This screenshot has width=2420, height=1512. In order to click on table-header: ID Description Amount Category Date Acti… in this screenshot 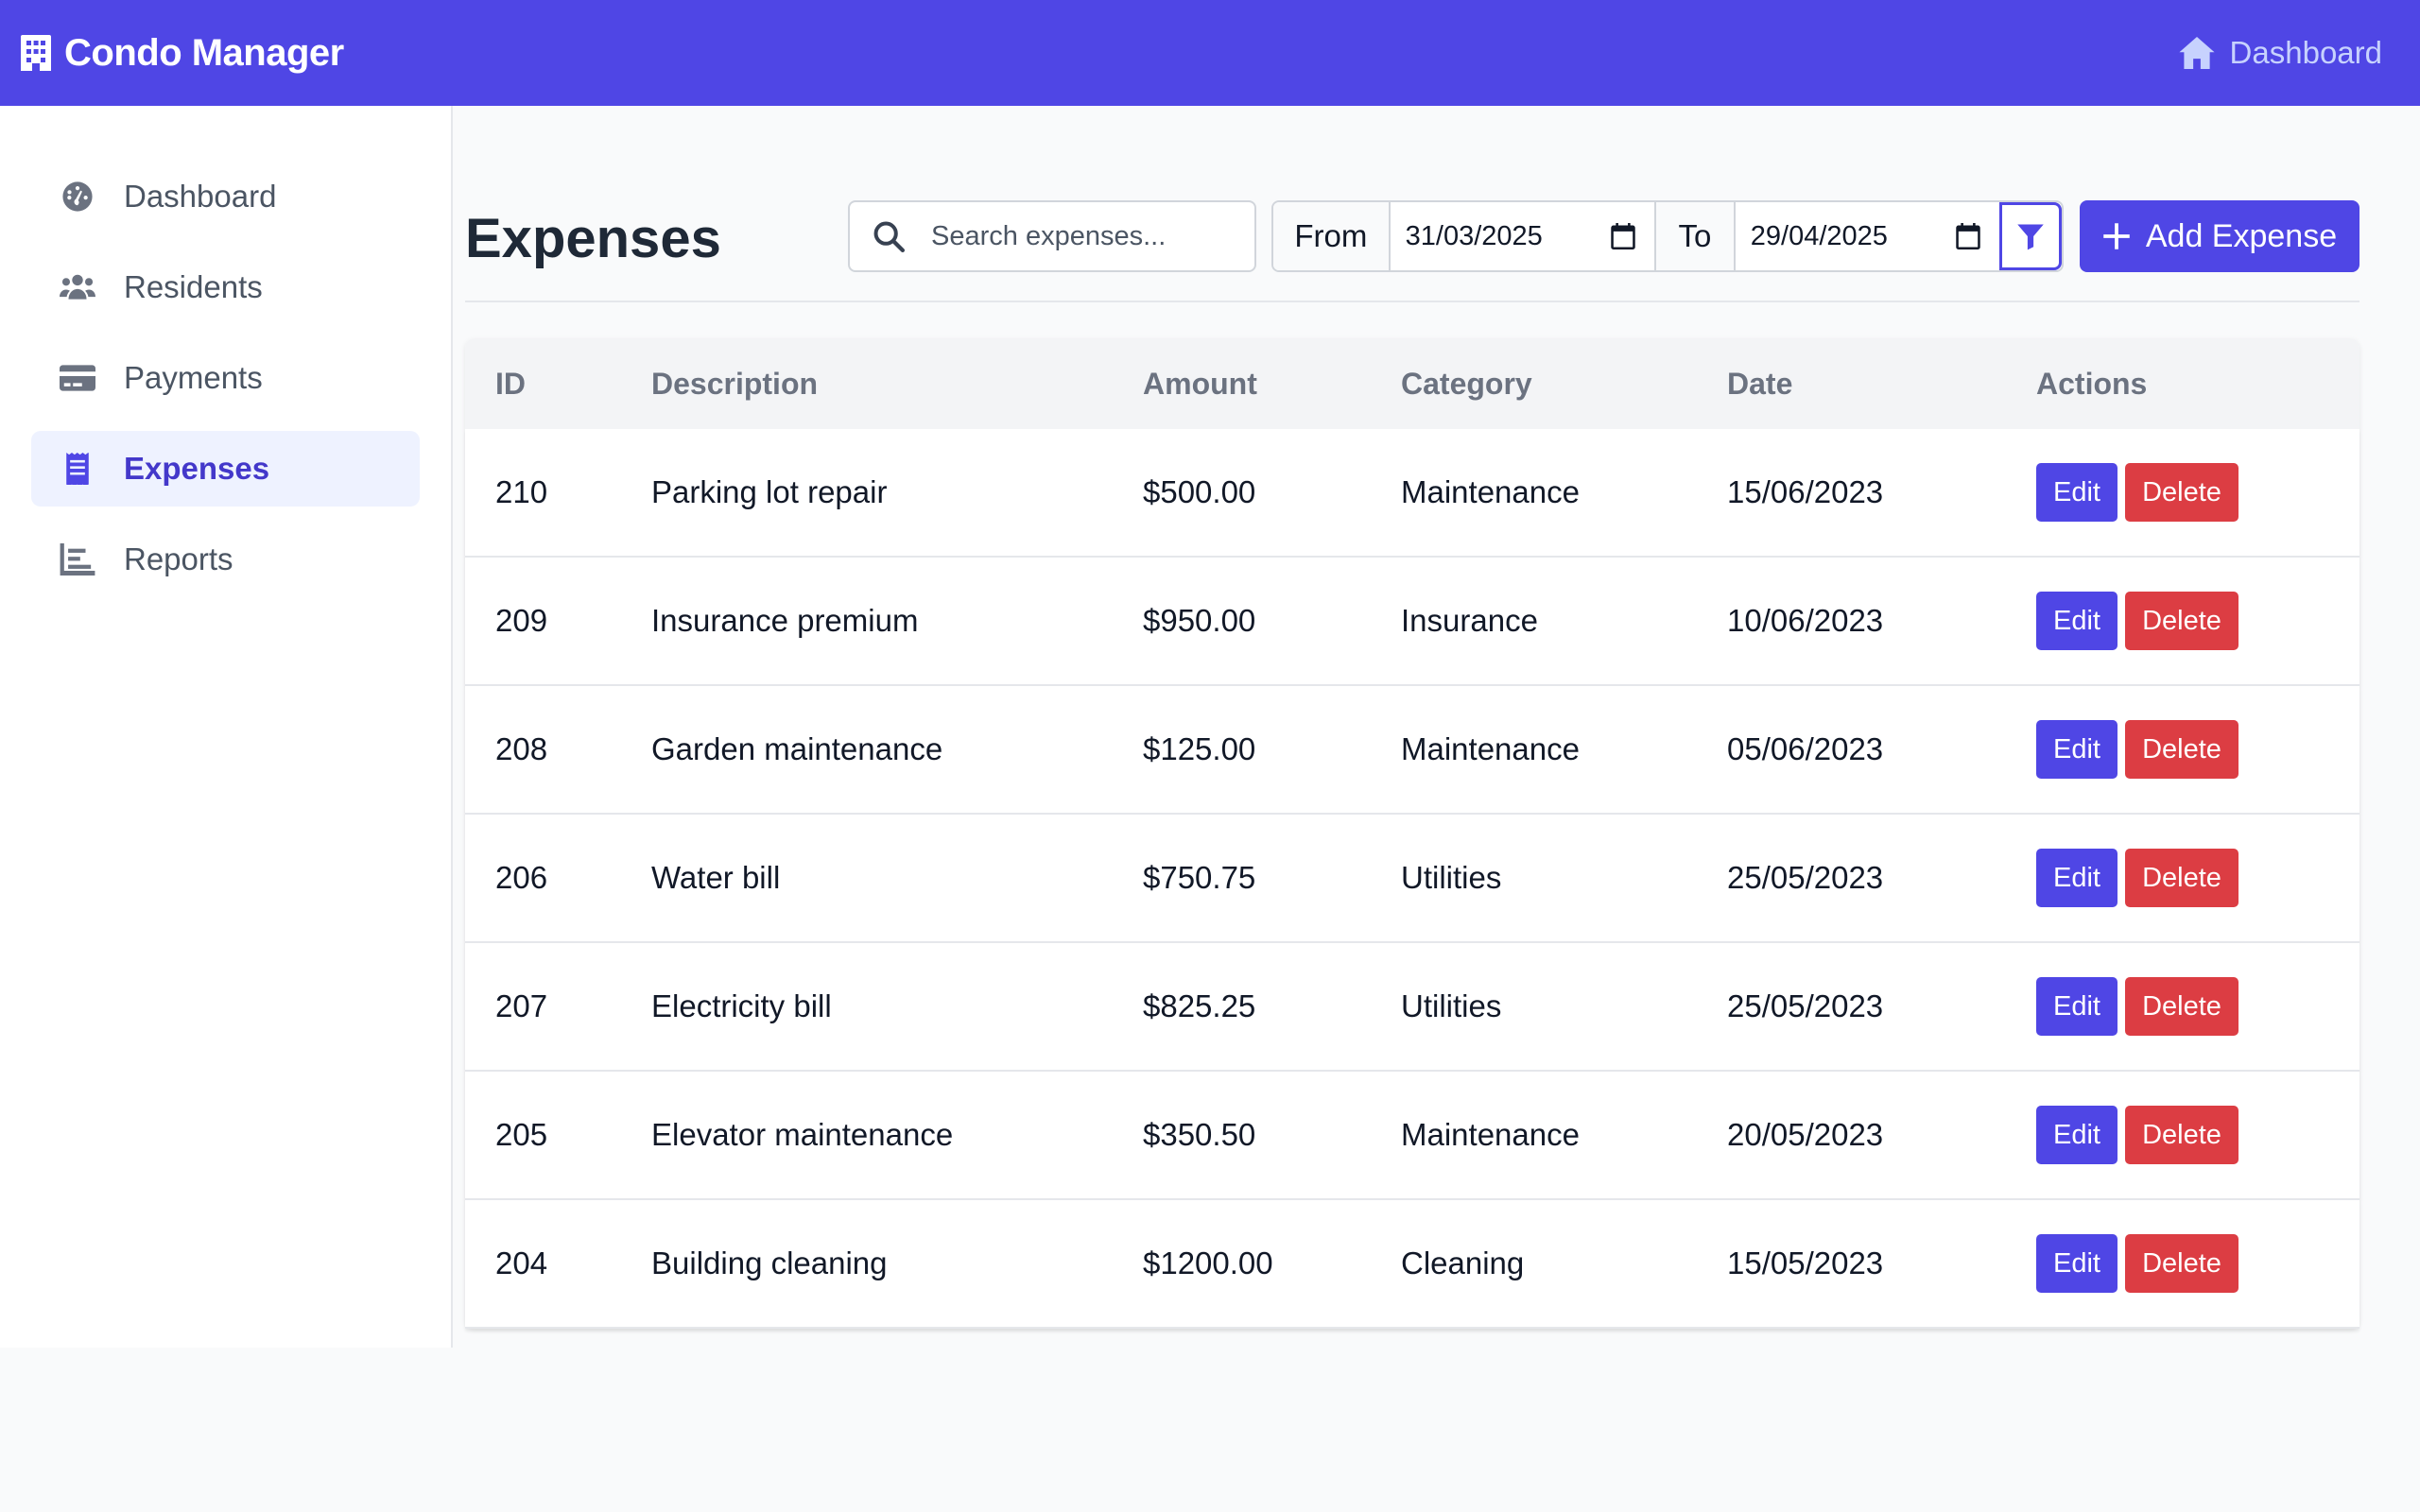, I will do `click(1412, 383)`.